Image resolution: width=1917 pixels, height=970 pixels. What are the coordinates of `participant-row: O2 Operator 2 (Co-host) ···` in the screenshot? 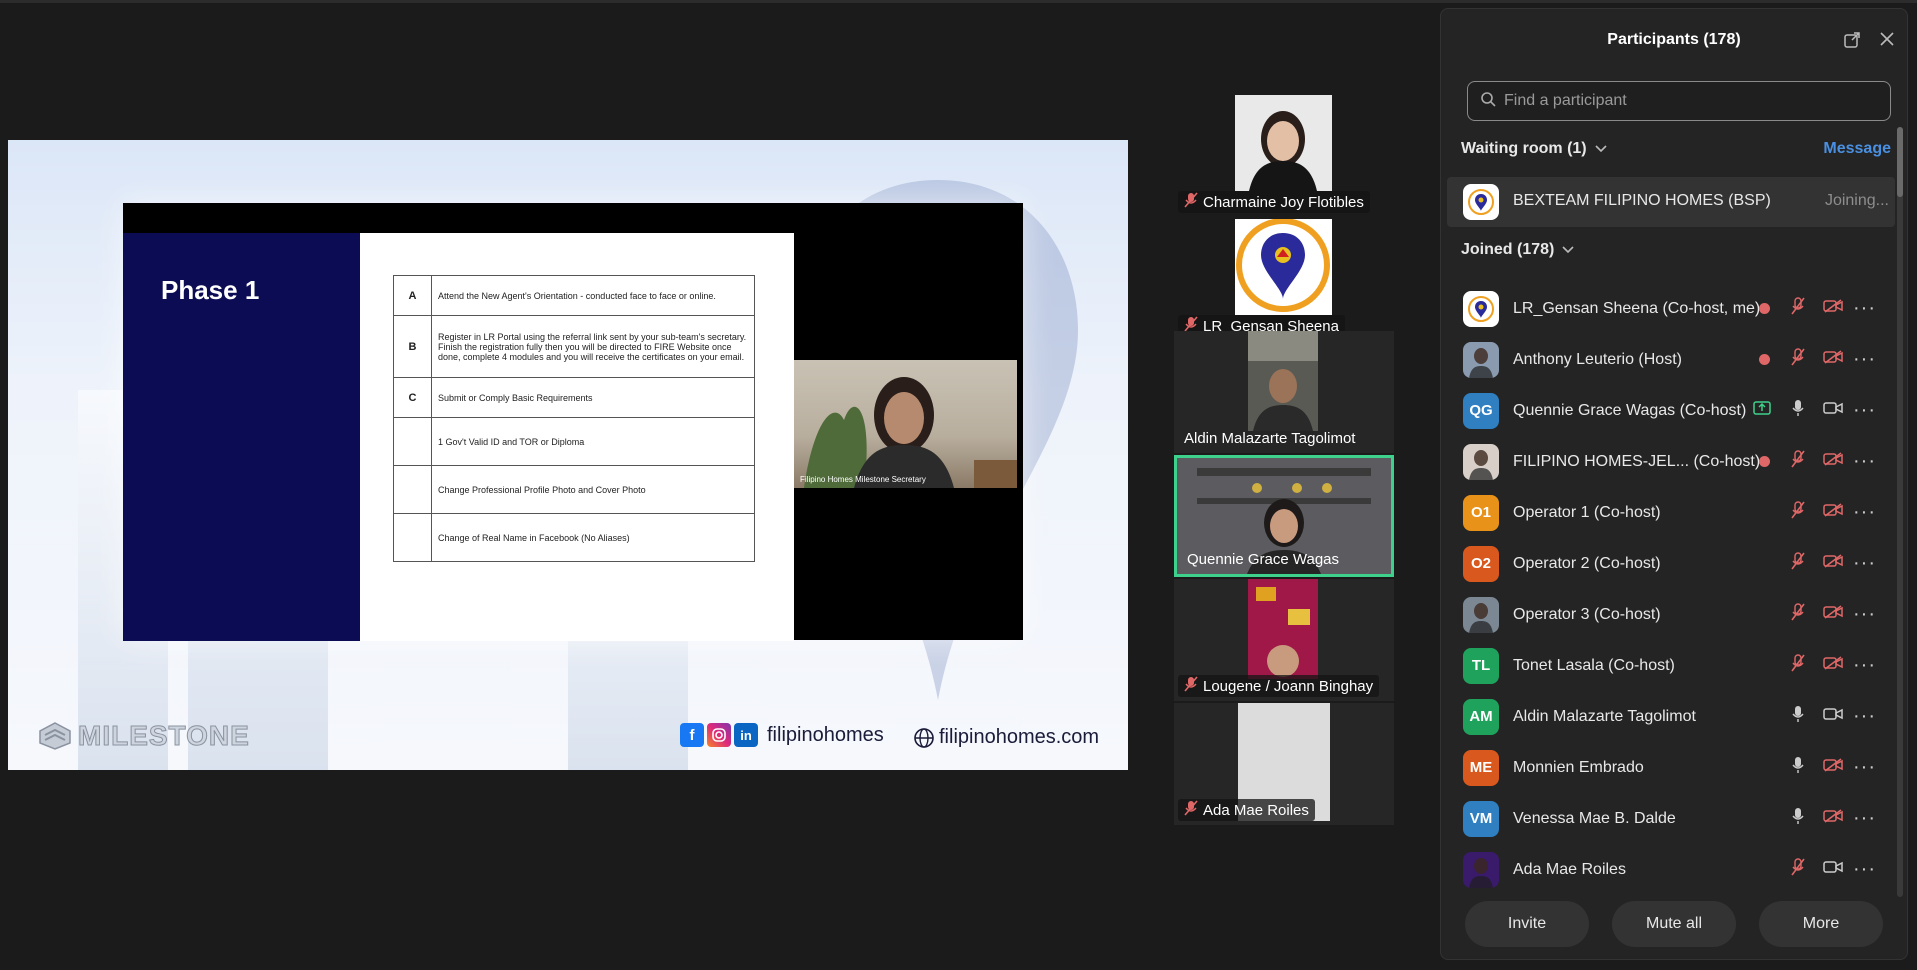 It's located at (1671, 563).